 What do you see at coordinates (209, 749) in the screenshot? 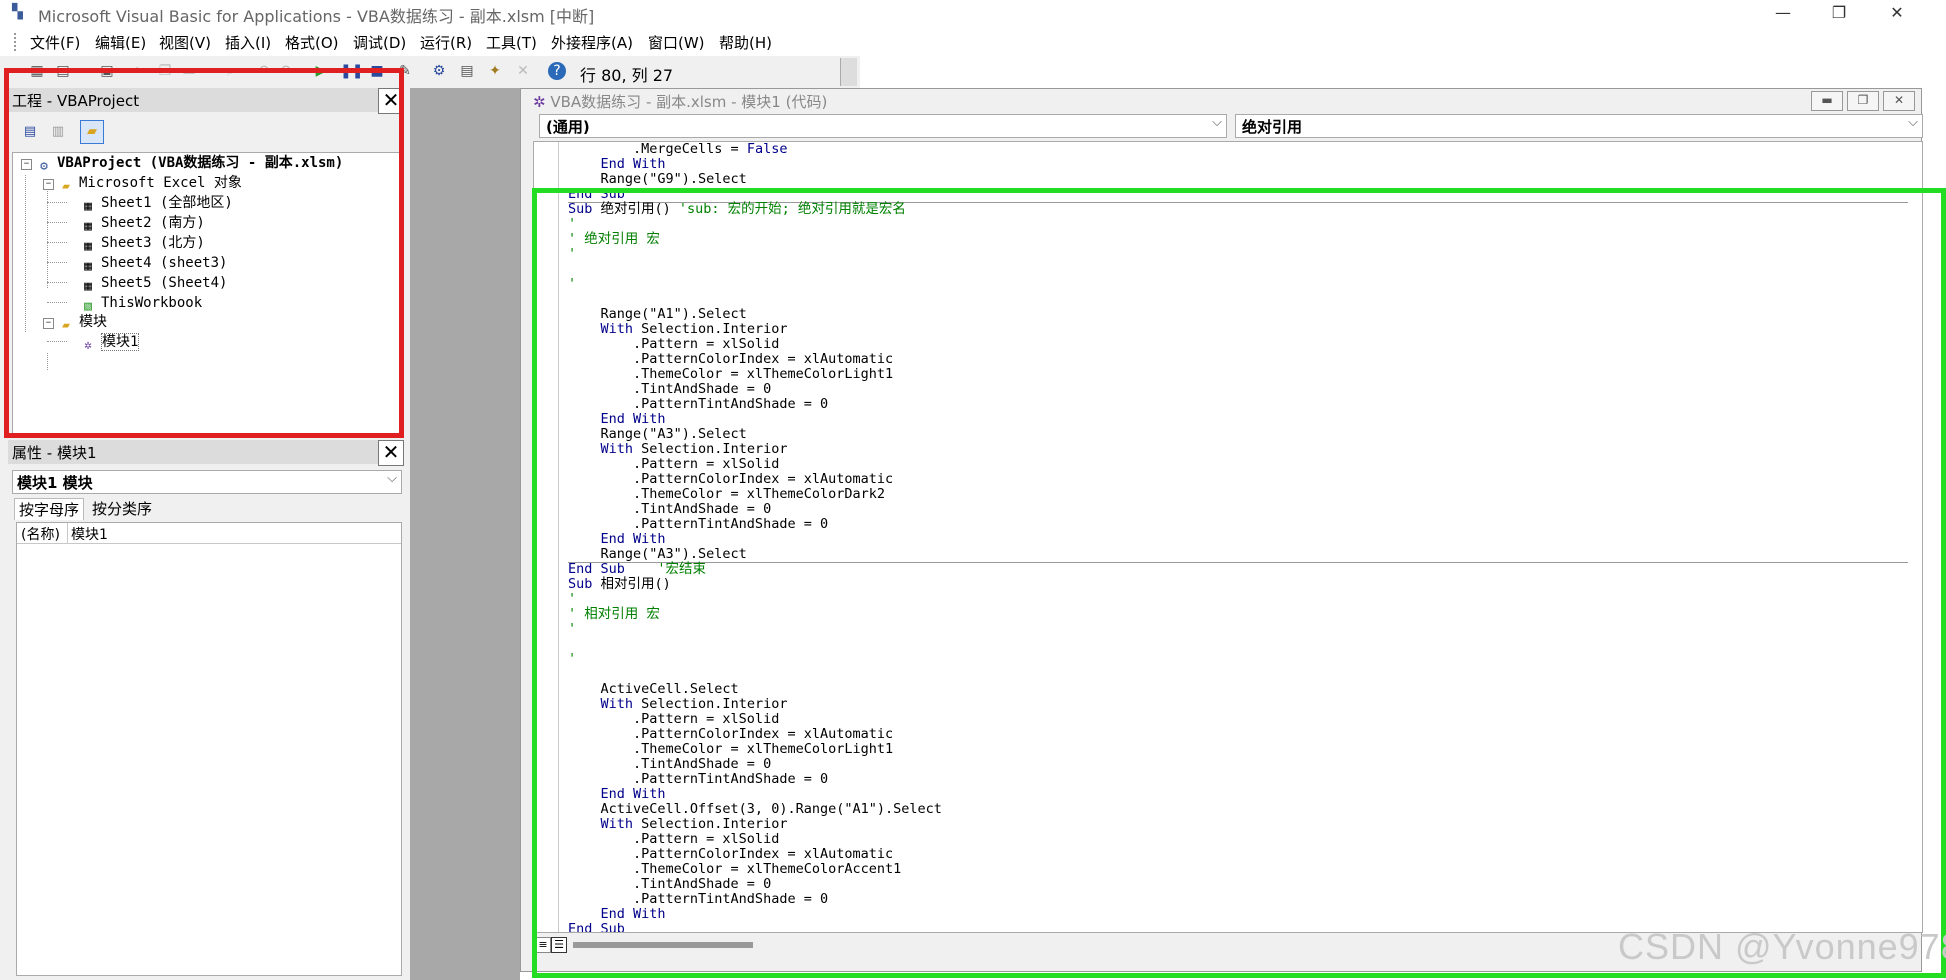
I see `properties-grid: (名称) 模块1` at bounding box center [209, 749].